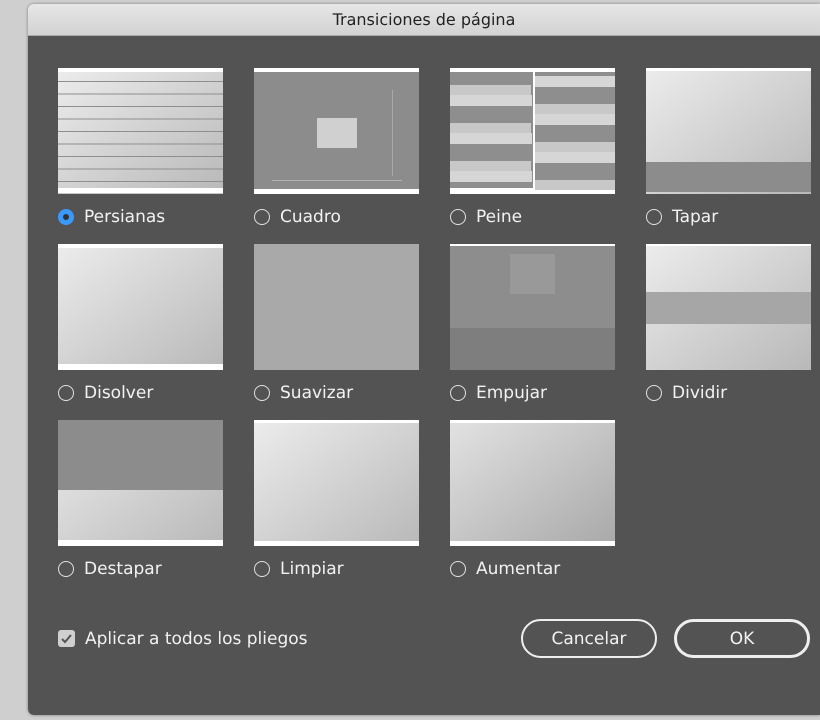 The image size is (820, 720). I want to click on window-title: Transiciones de página, so click(424, 19).